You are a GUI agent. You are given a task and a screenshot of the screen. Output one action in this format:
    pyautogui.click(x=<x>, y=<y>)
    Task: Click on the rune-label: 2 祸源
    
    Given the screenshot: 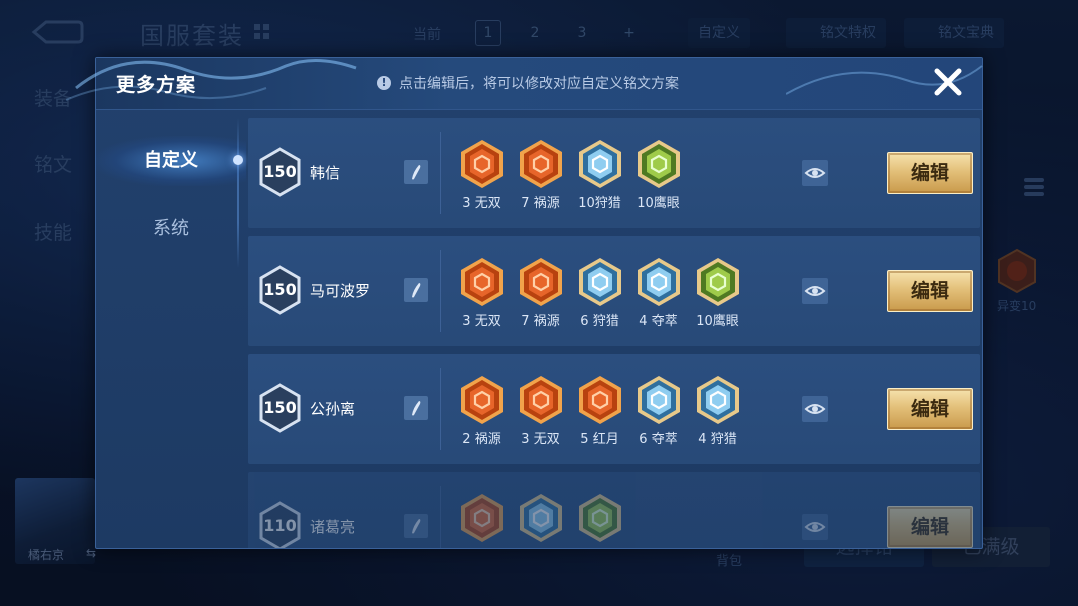 What is the action you would take?
    pyautogui.click(x=481, y=439)
    